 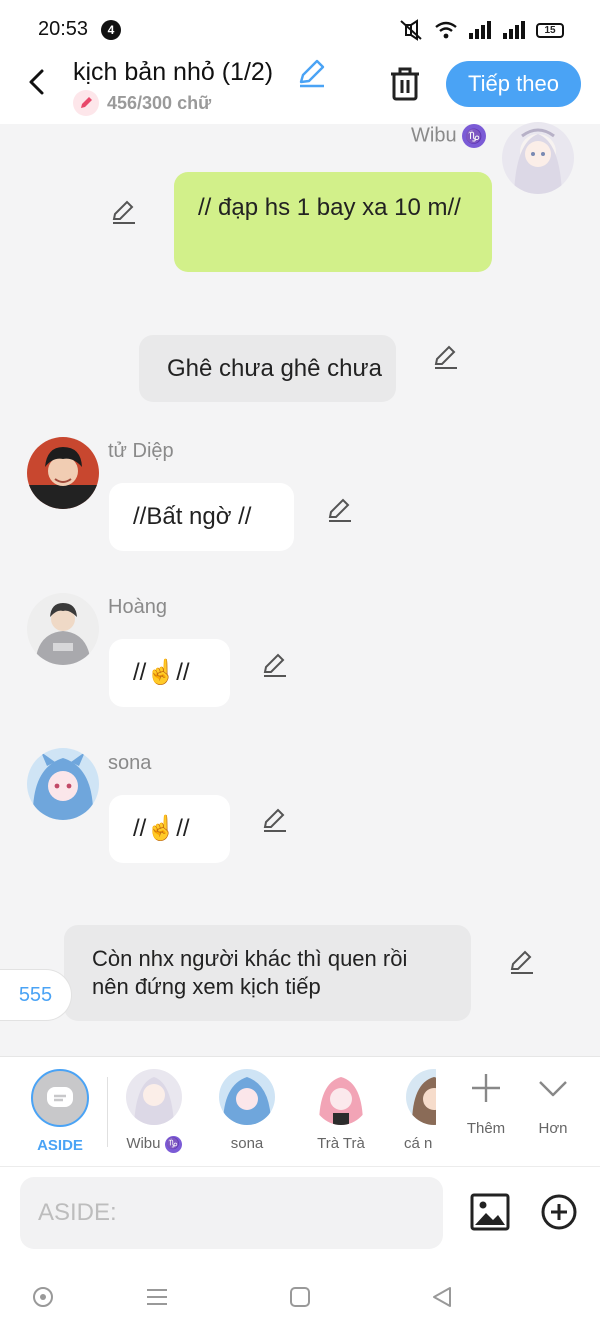 What do you see at coordinates (486, 1088) in the screenshot?
I see `plus-icon` at bounding box center [486, 1088].